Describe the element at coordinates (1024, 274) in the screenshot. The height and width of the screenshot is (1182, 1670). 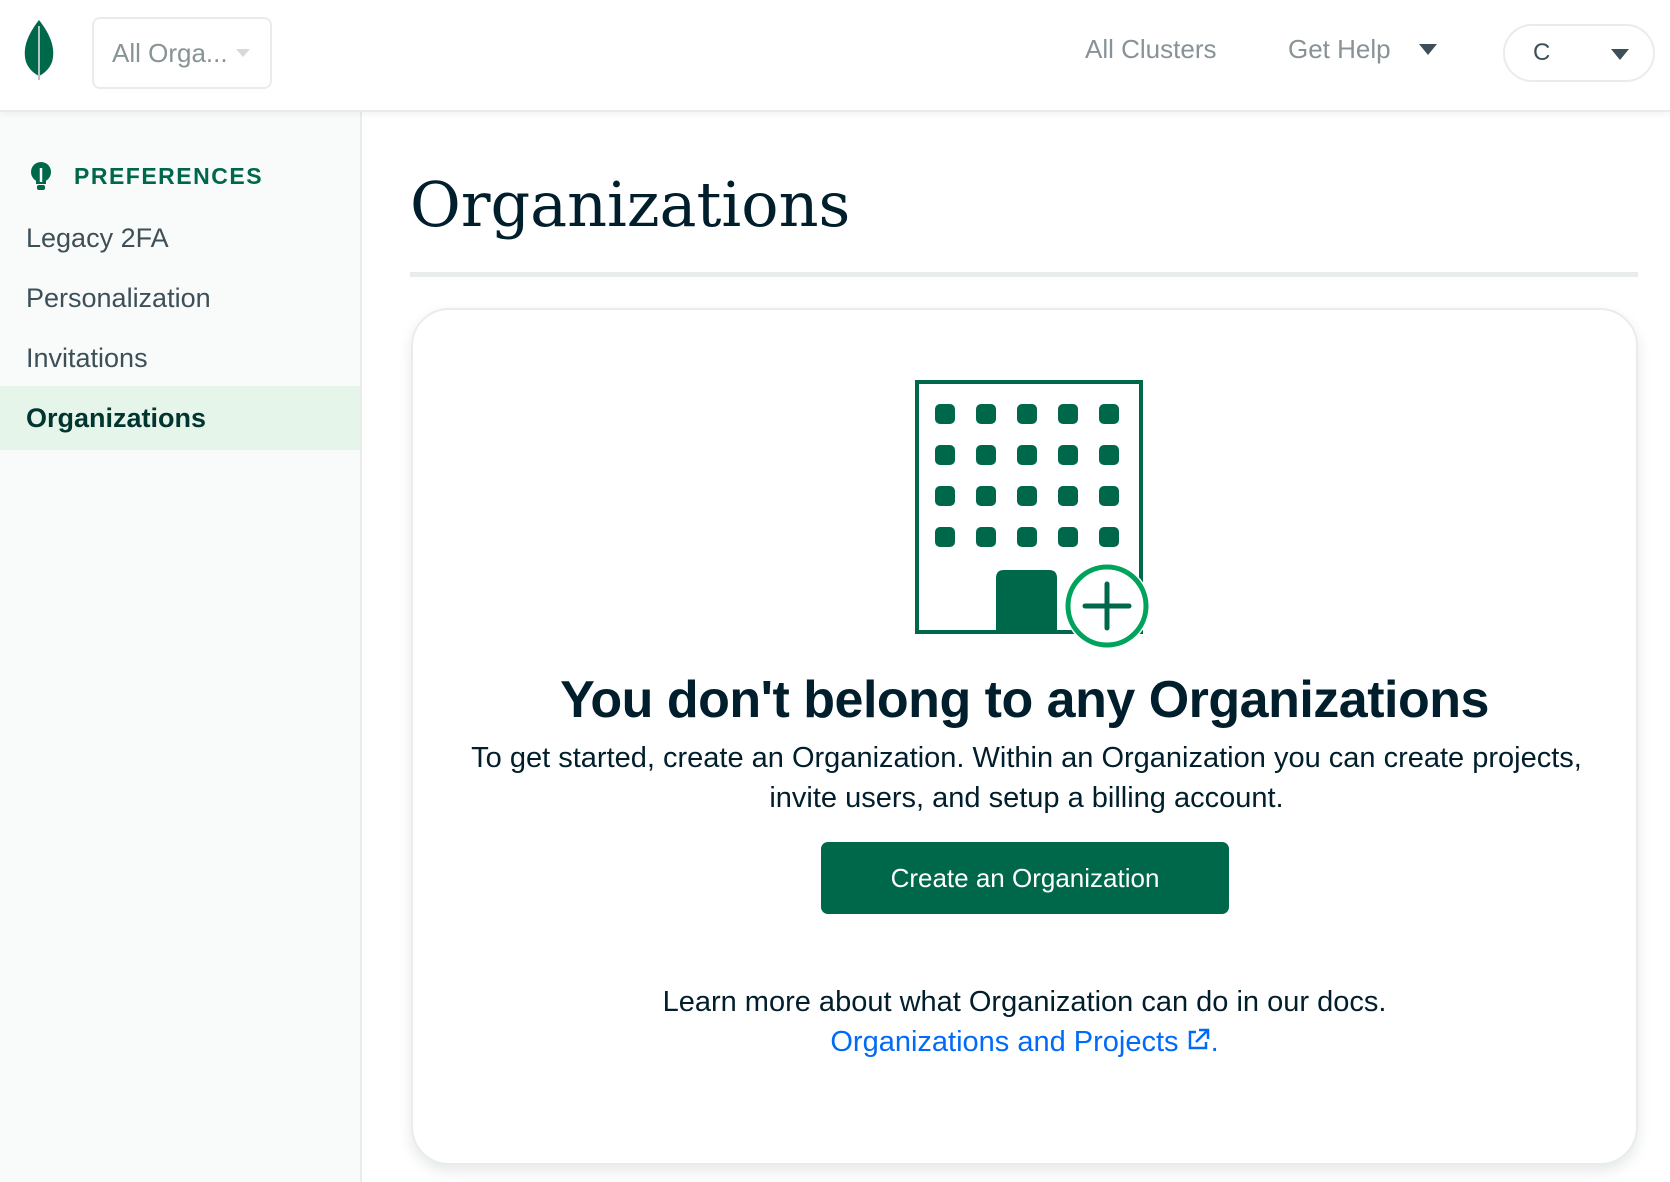
I see `title-divider` at that location.